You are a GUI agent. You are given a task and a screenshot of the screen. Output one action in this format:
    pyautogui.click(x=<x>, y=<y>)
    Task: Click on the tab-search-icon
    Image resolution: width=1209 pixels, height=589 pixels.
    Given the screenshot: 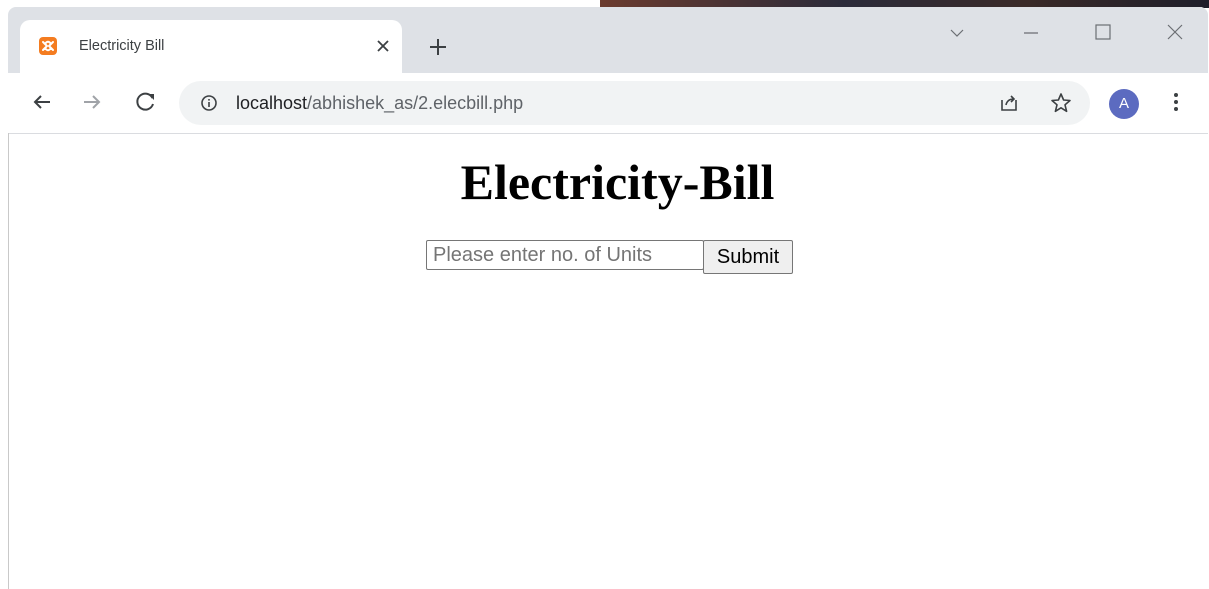 What is the action you would take?
    pyautogui.click(x=957, y=33)
    